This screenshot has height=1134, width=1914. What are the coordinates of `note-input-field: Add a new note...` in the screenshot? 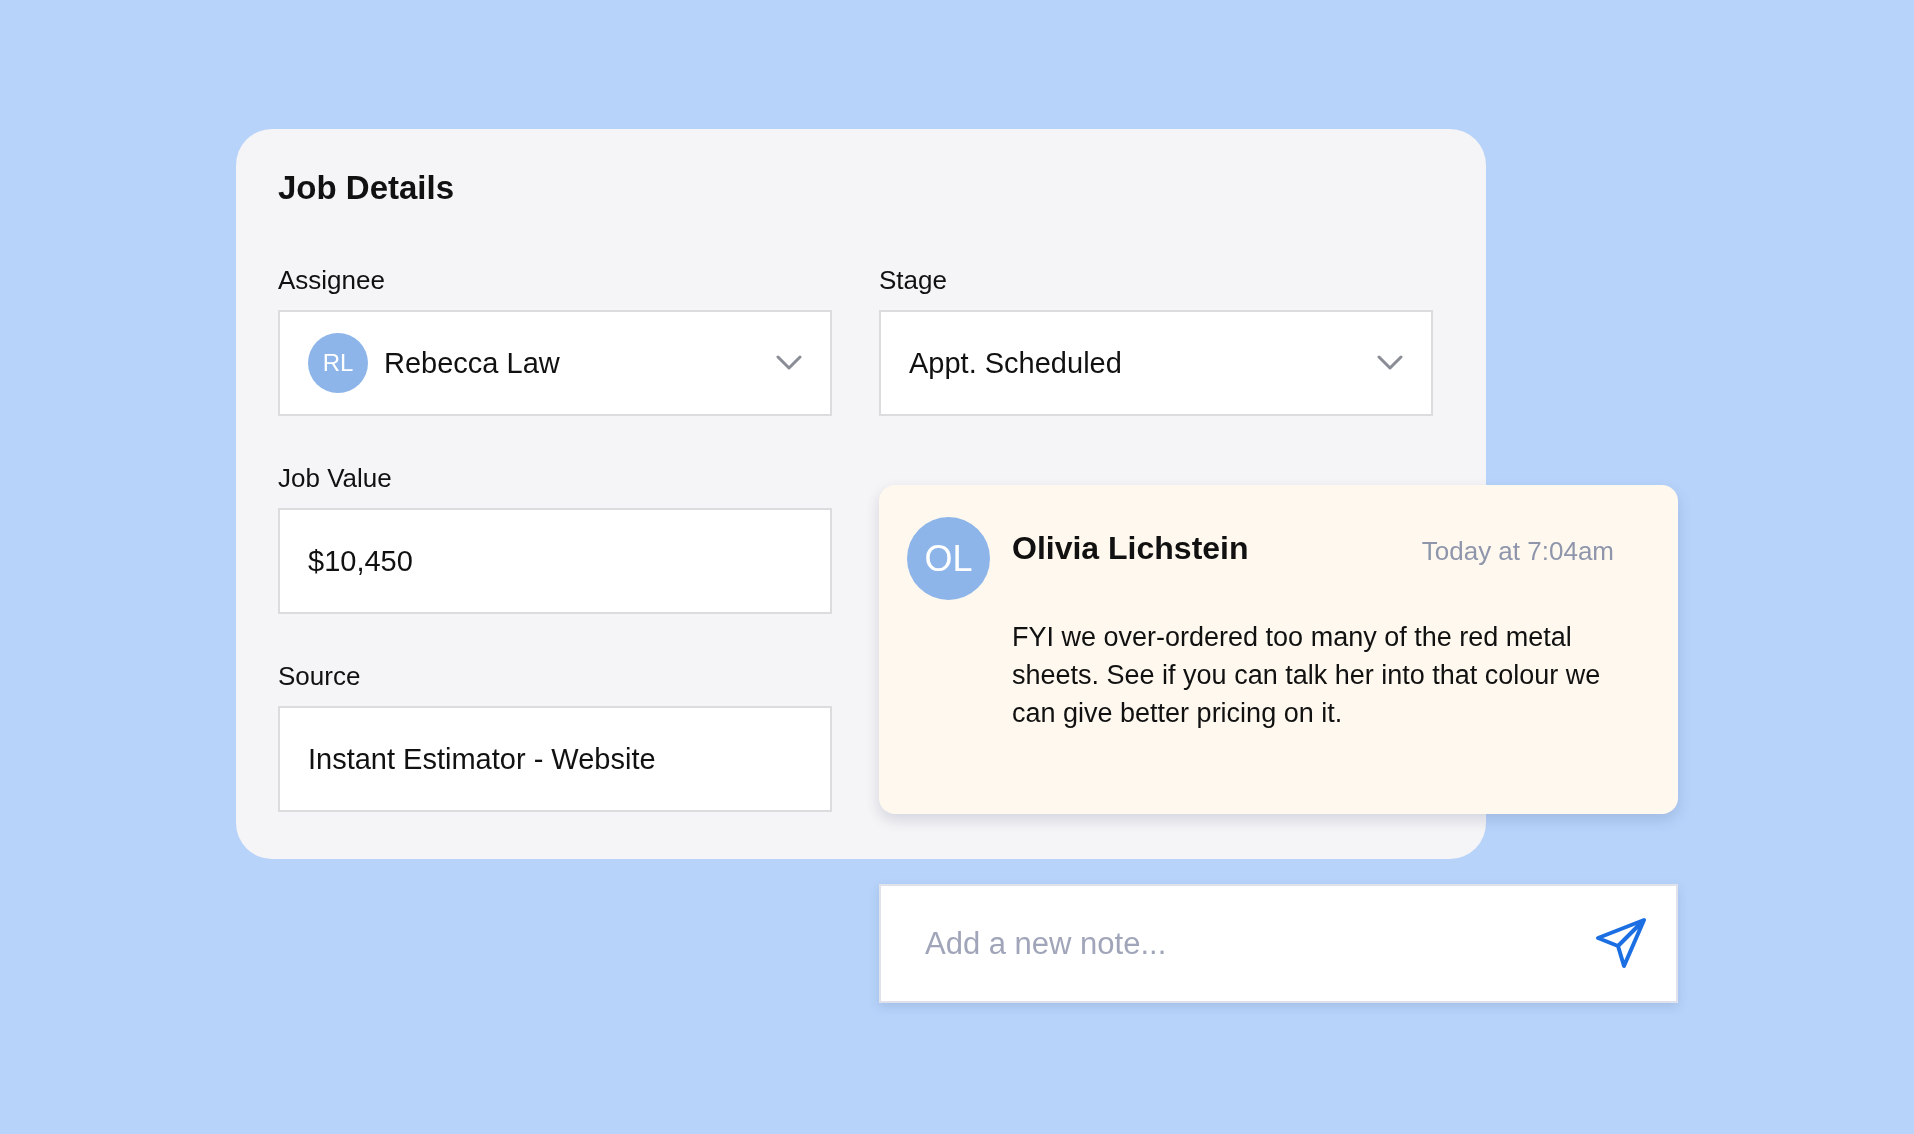 It's located at (1278, 943).